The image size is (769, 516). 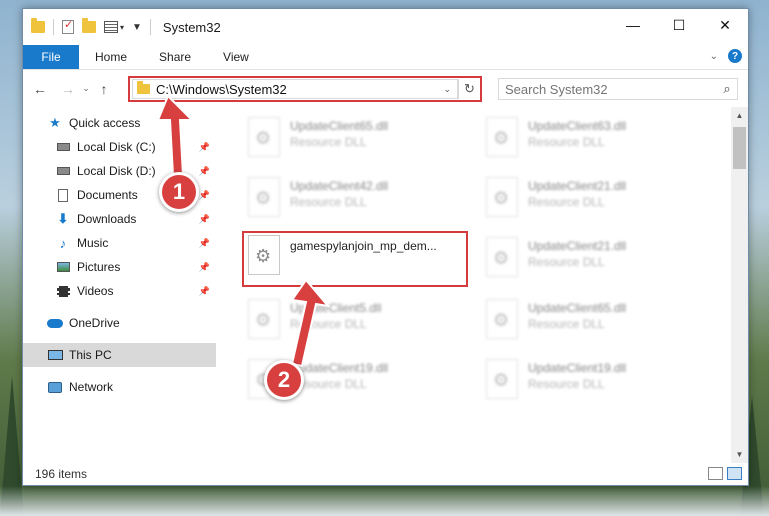 What do you see at coordinates (727, 89) in the screenshot?
I see `search-icon: ⌕` at bounding box center [727, 89].